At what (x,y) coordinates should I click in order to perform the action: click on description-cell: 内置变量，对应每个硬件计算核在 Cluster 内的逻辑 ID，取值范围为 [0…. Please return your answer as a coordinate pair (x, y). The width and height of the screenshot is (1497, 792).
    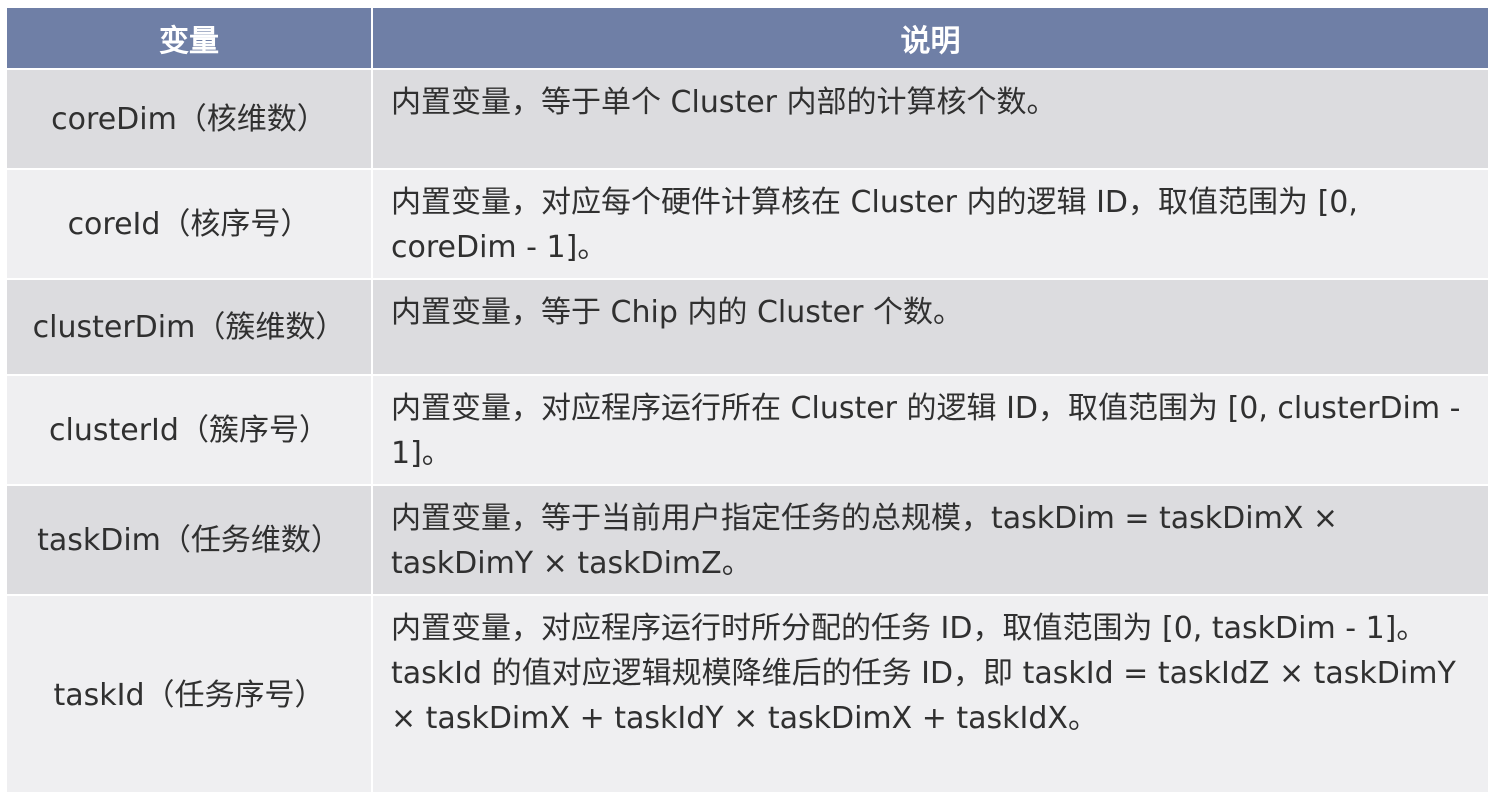
    Looking at the image, I should click on (930, 224).